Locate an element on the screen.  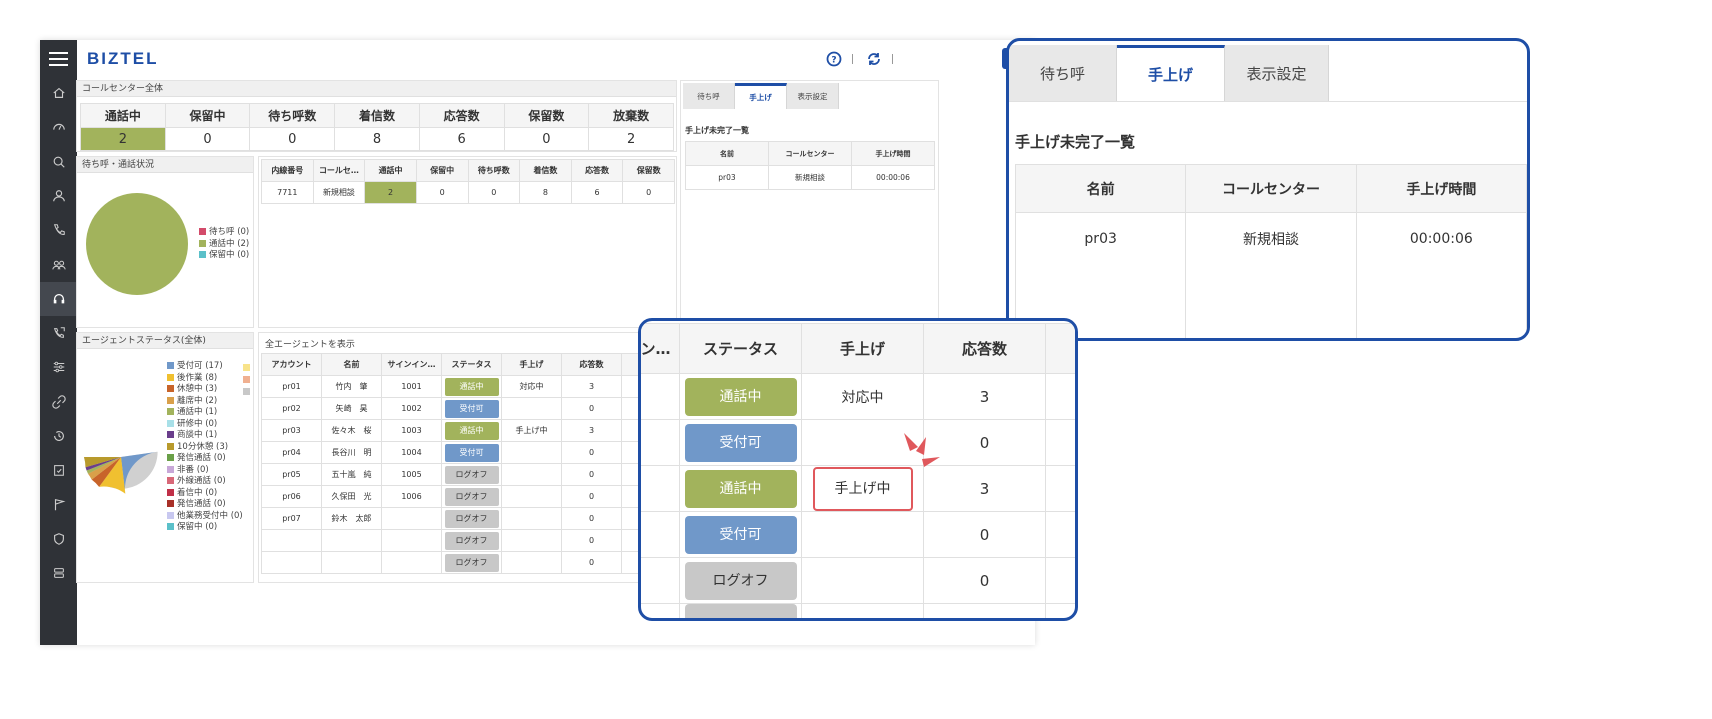
column-header: 内線番号 is located at coordinates (287, 170).